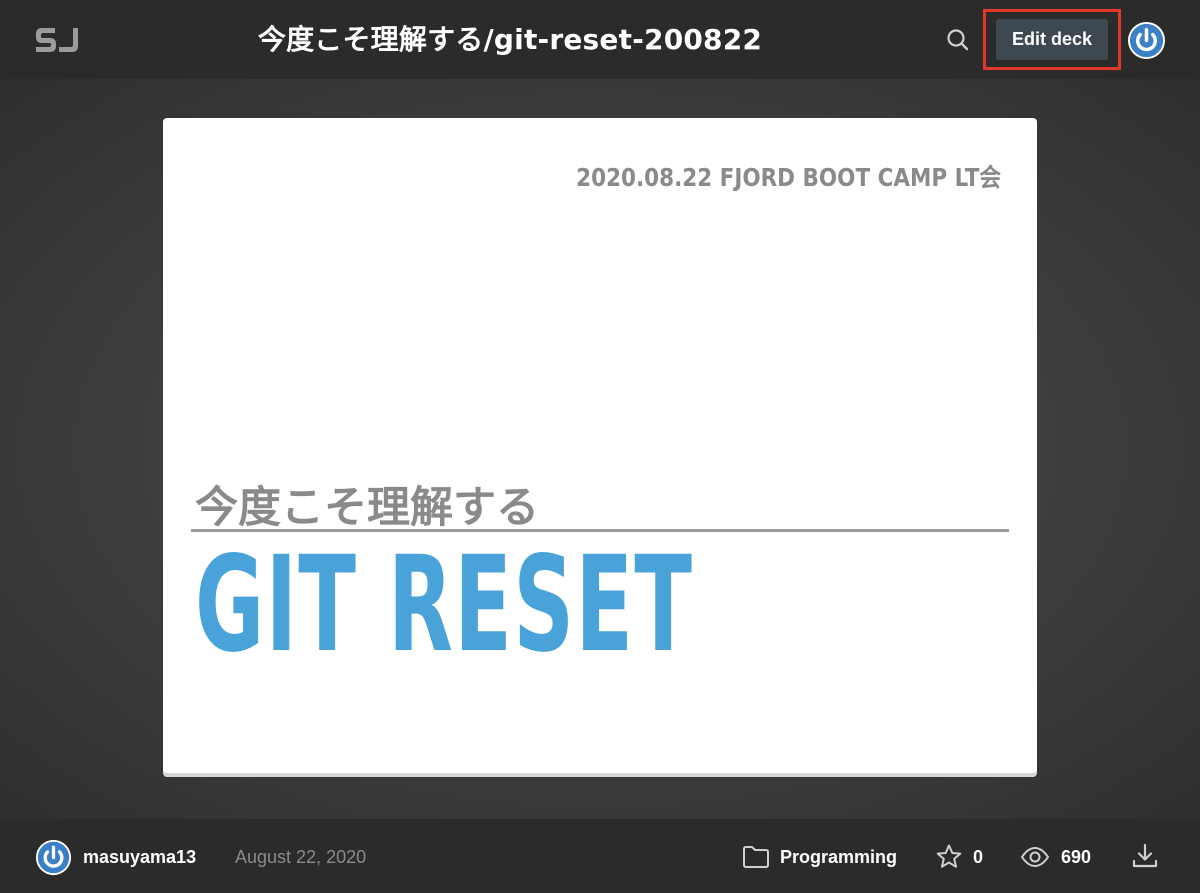  What do you see at coordinates (1146, 40) in the screenshot?
I see `user-avatar-power-icon` at bounding box center [1146, 40].